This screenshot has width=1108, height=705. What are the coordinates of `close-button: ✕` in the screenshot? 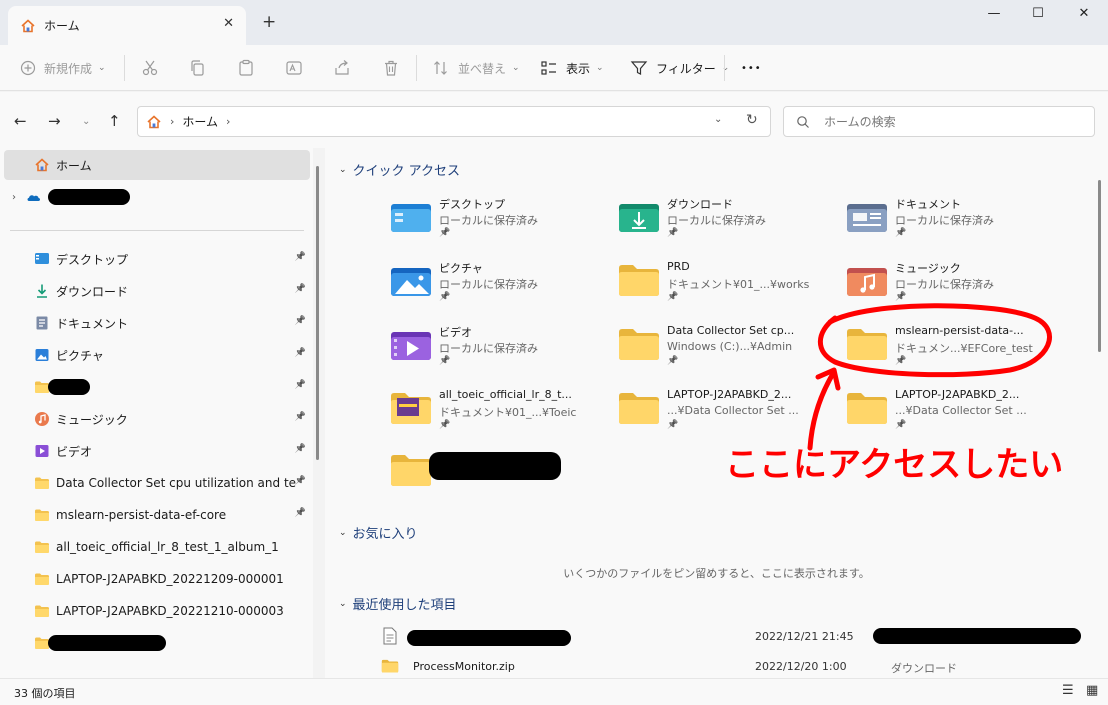 It's located at (1084, 17).